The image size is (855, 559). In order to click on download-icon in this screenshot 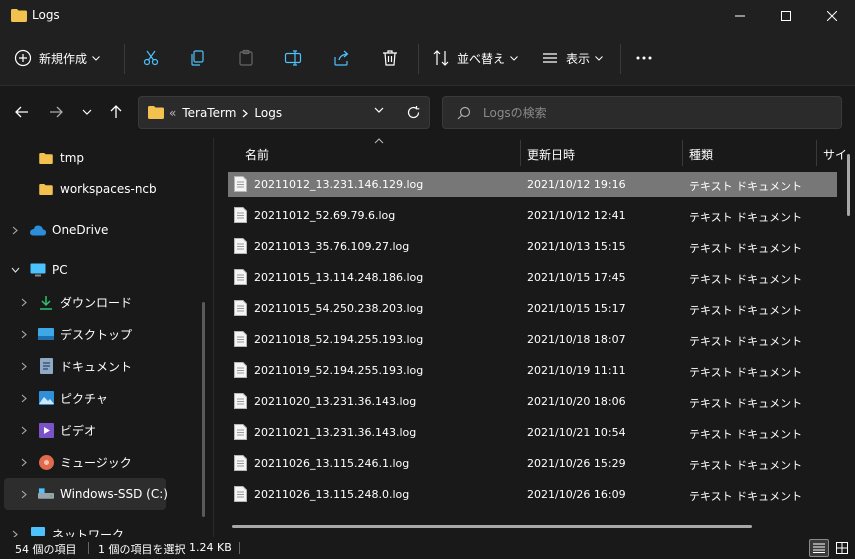, I will do `click(46, 302)`.